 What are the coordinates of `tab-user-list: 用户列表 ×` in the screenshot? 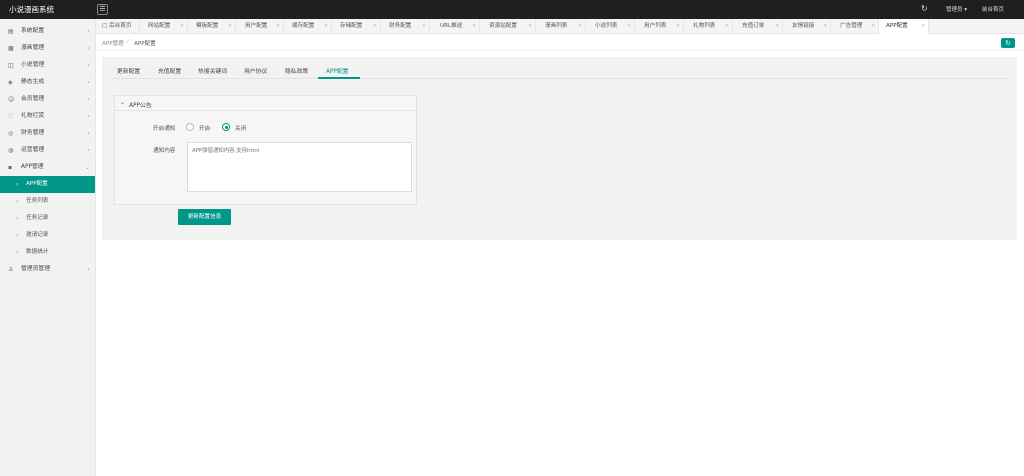 It's located at (659, 26).